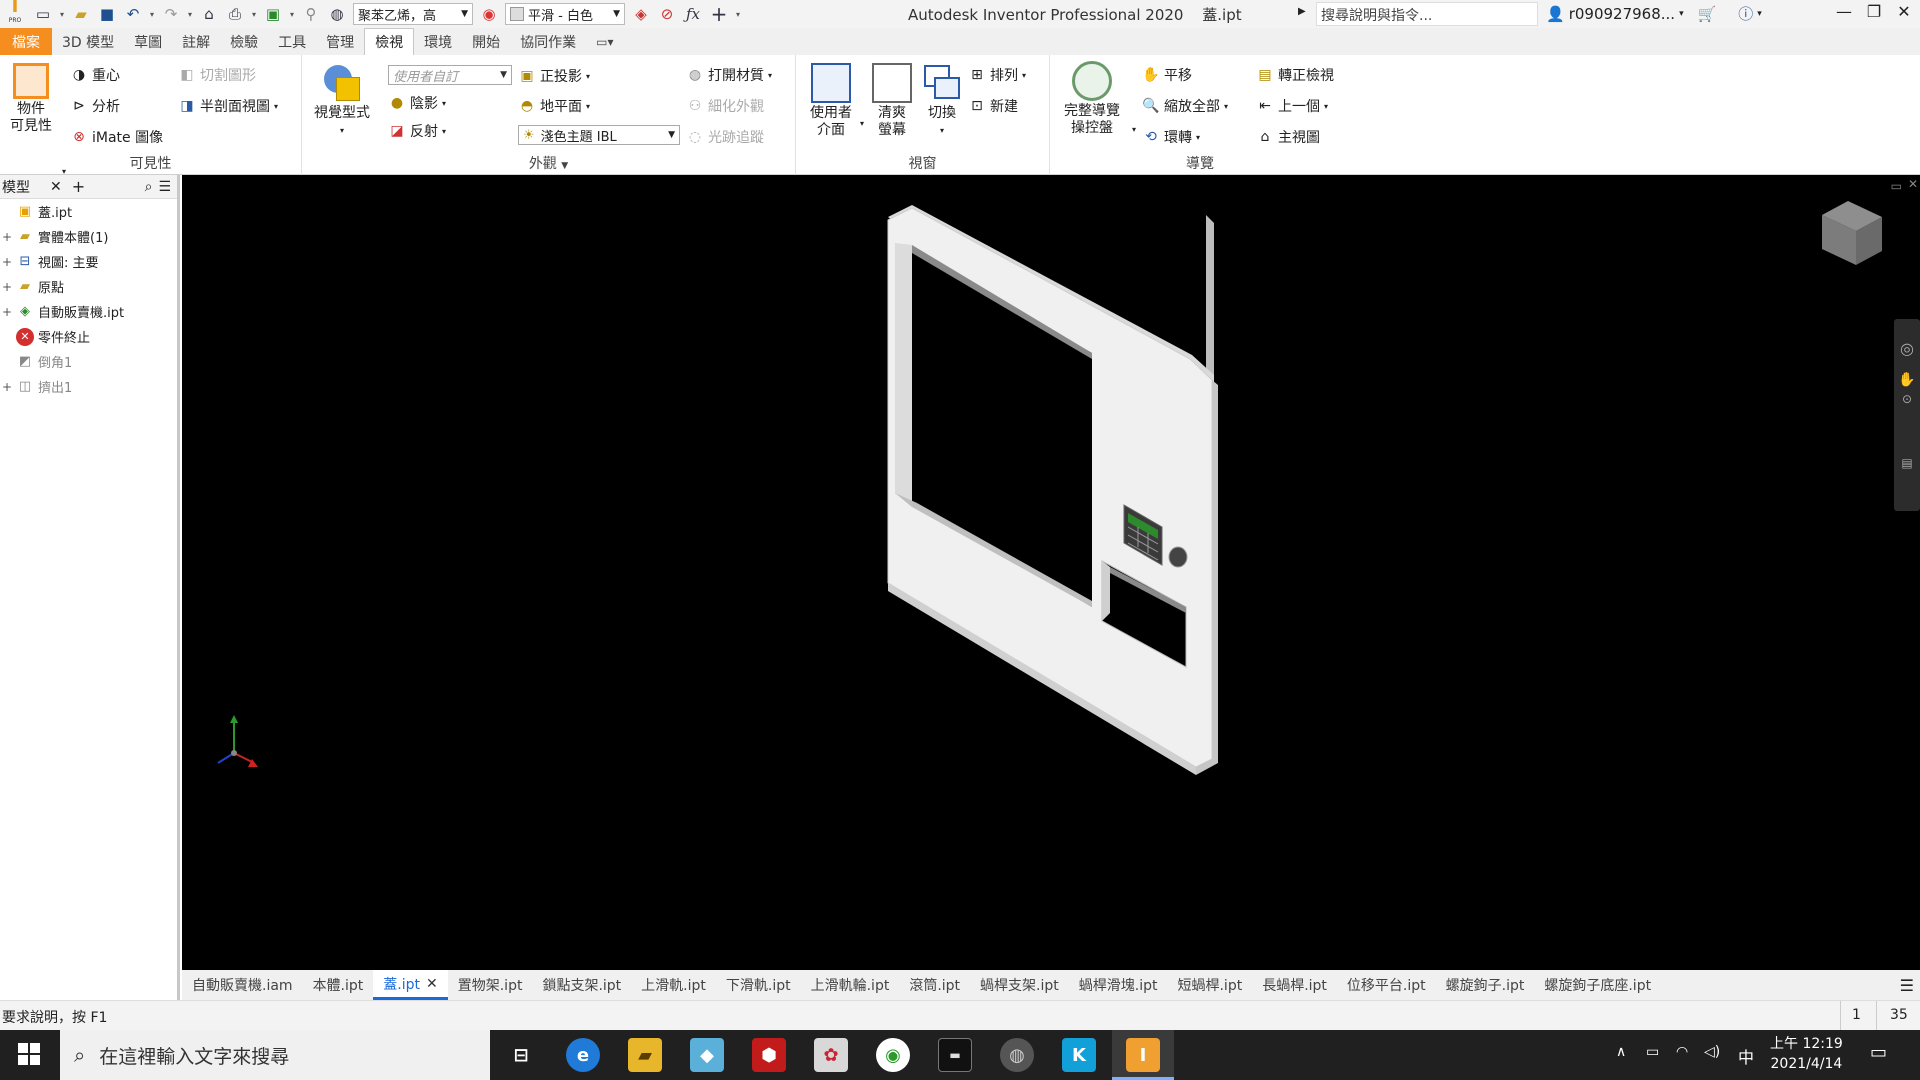  Describe the element at coordinates (15, 13) in the screenshot. I see `inventor-logo-icon: I PRO` at that location.